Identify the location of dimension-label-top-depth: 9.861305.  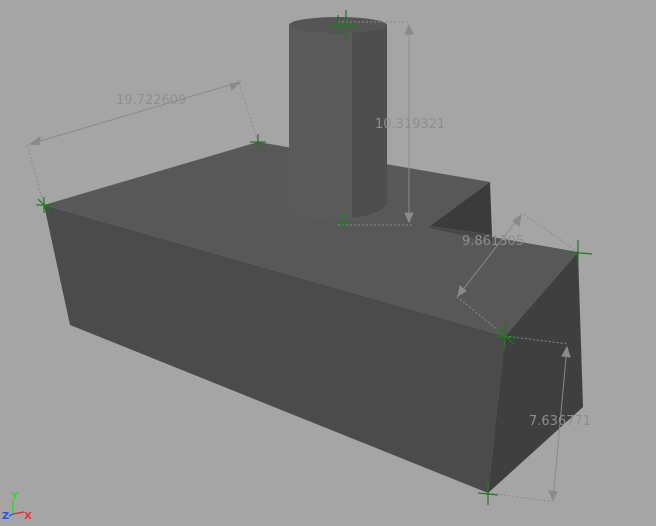
(493, 241).